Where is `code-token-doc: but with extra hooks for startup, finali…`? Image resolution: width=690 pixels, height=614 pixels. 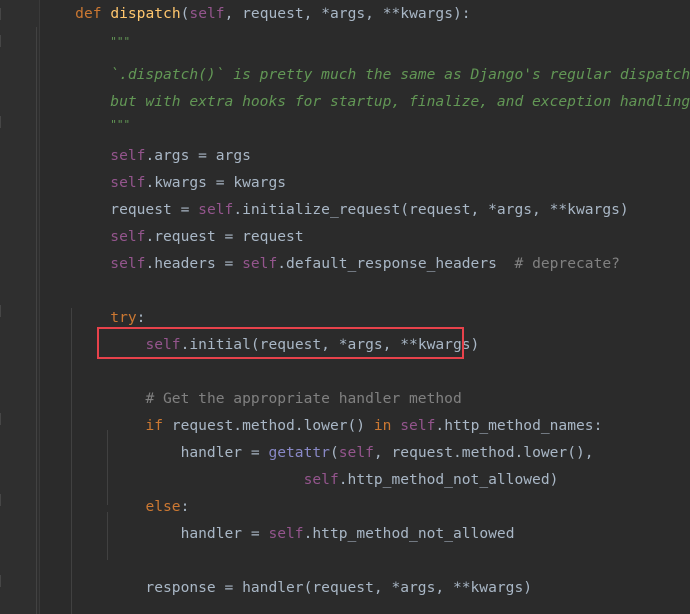
code-token-doc: but with extra hooks for startup, finali… is located at coordinates (365, 101).